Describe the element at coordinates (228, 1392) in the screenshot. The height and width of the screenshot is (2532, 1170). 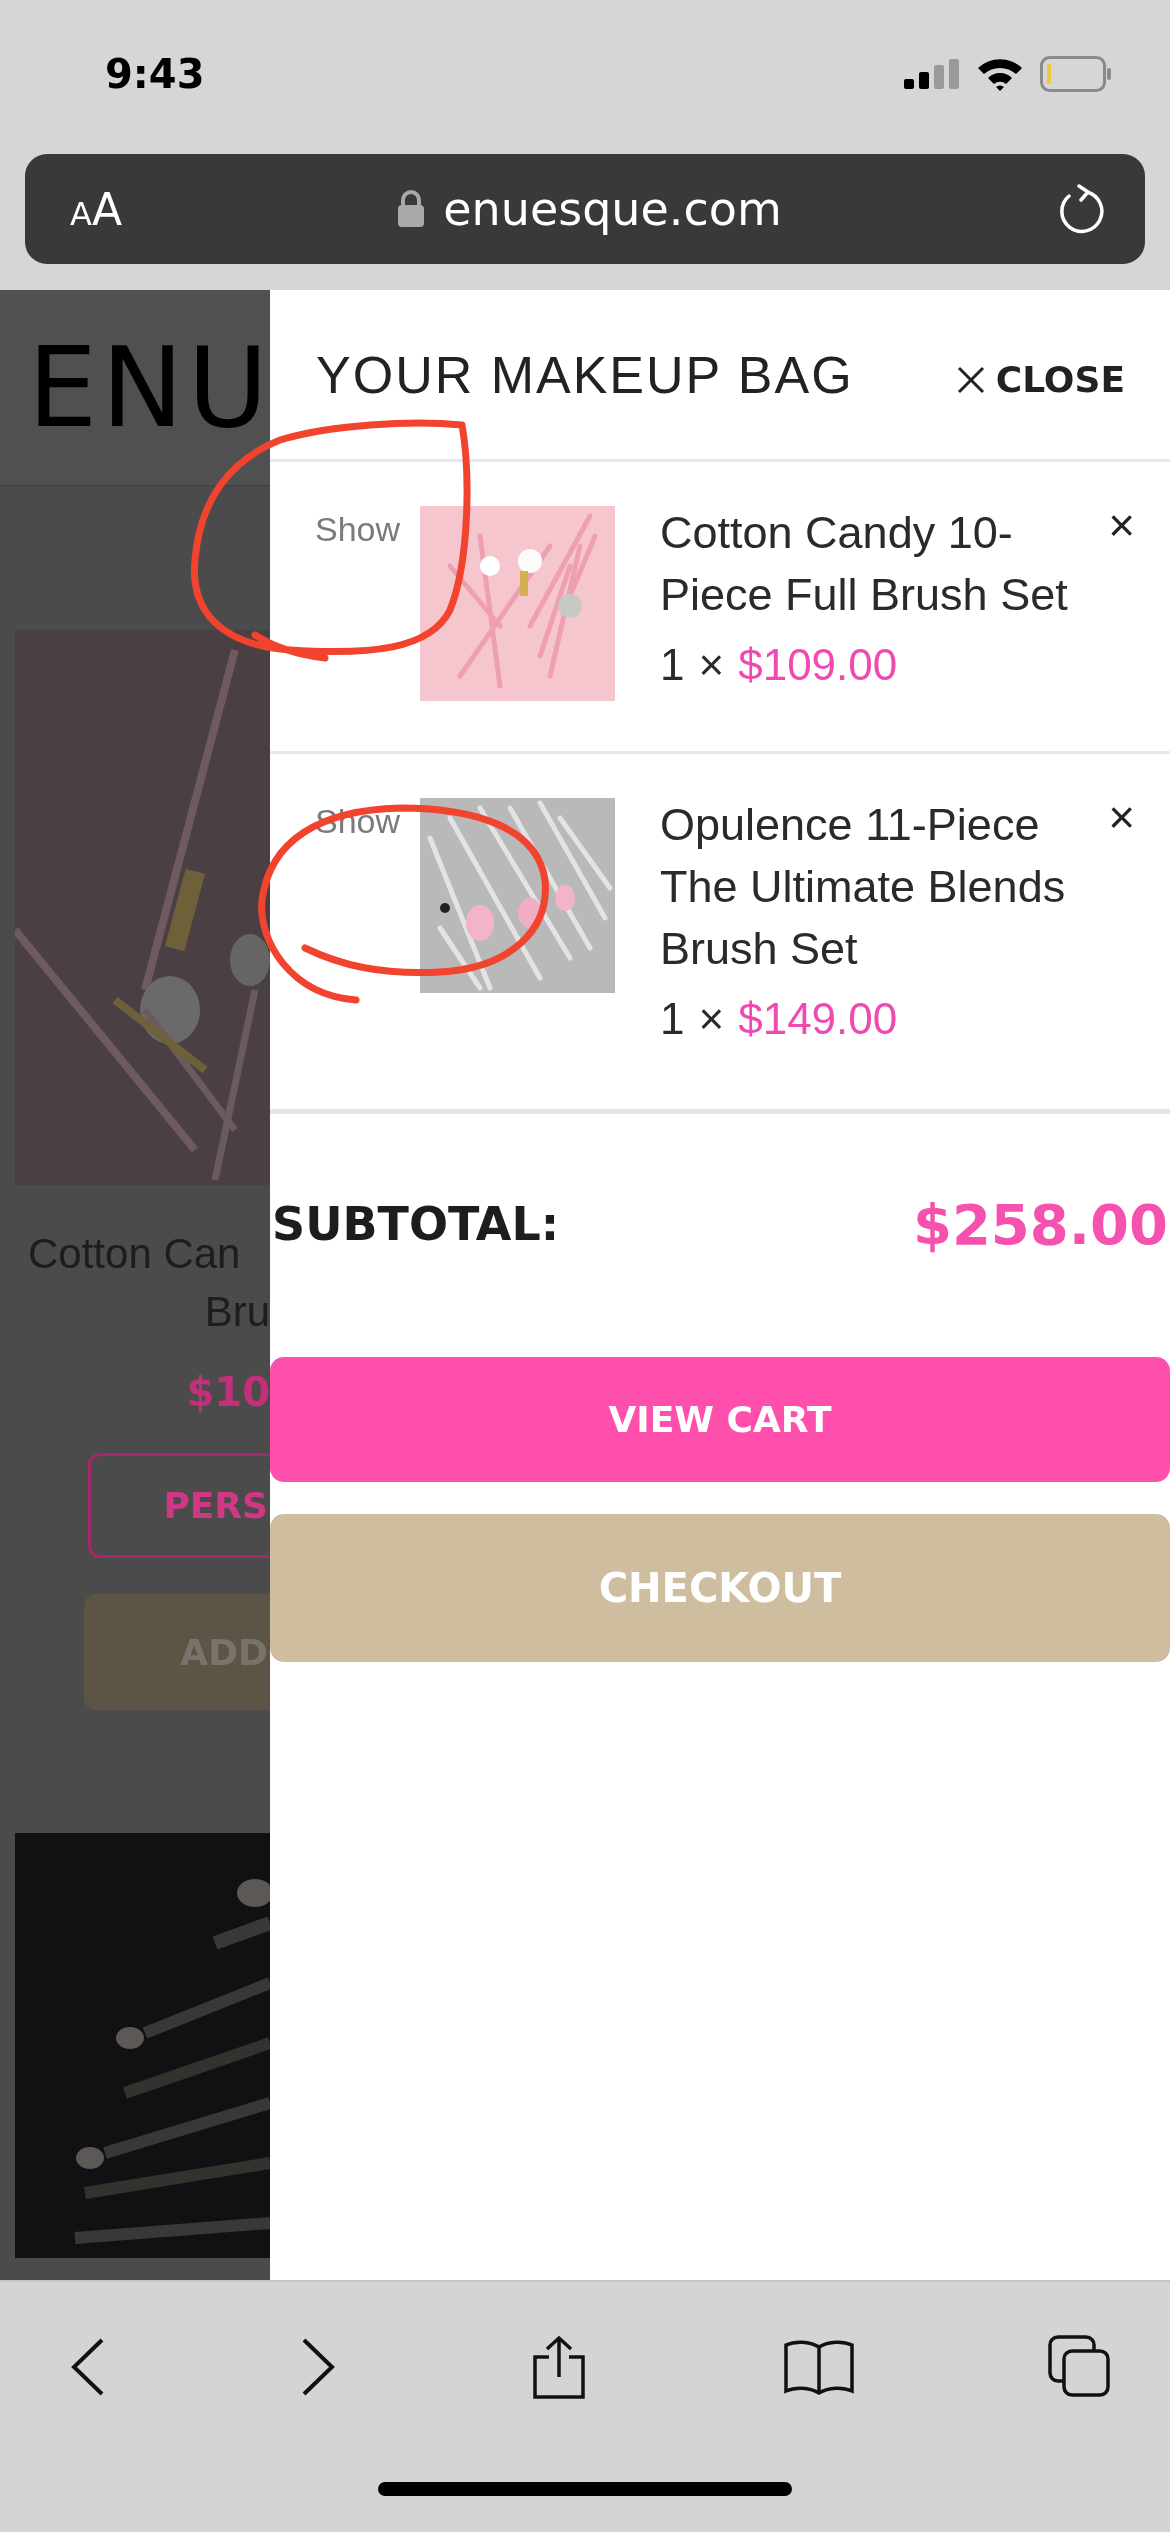
I see `product-price: $10` at that location.